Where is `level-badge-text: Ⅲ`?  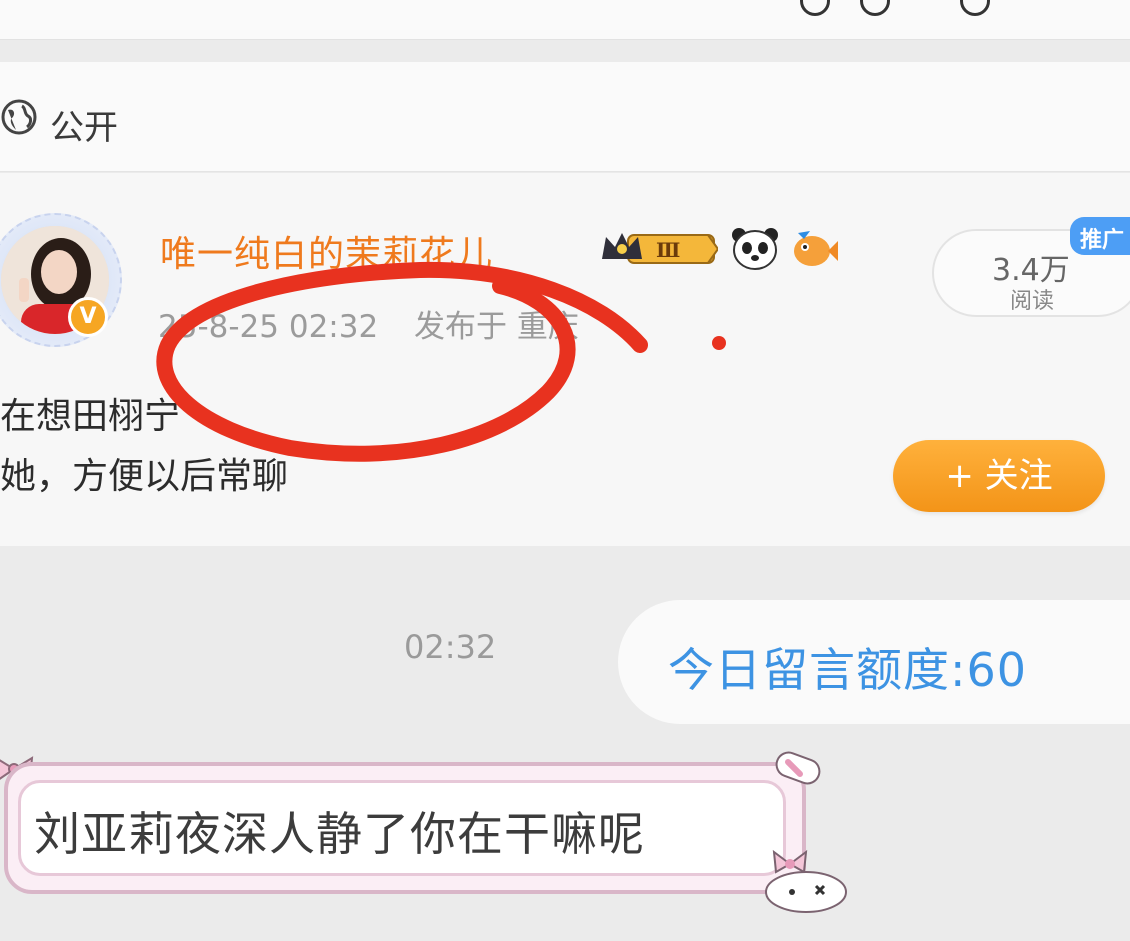 level-badge-text: Ⅲ is located at coordinates (668, 250).